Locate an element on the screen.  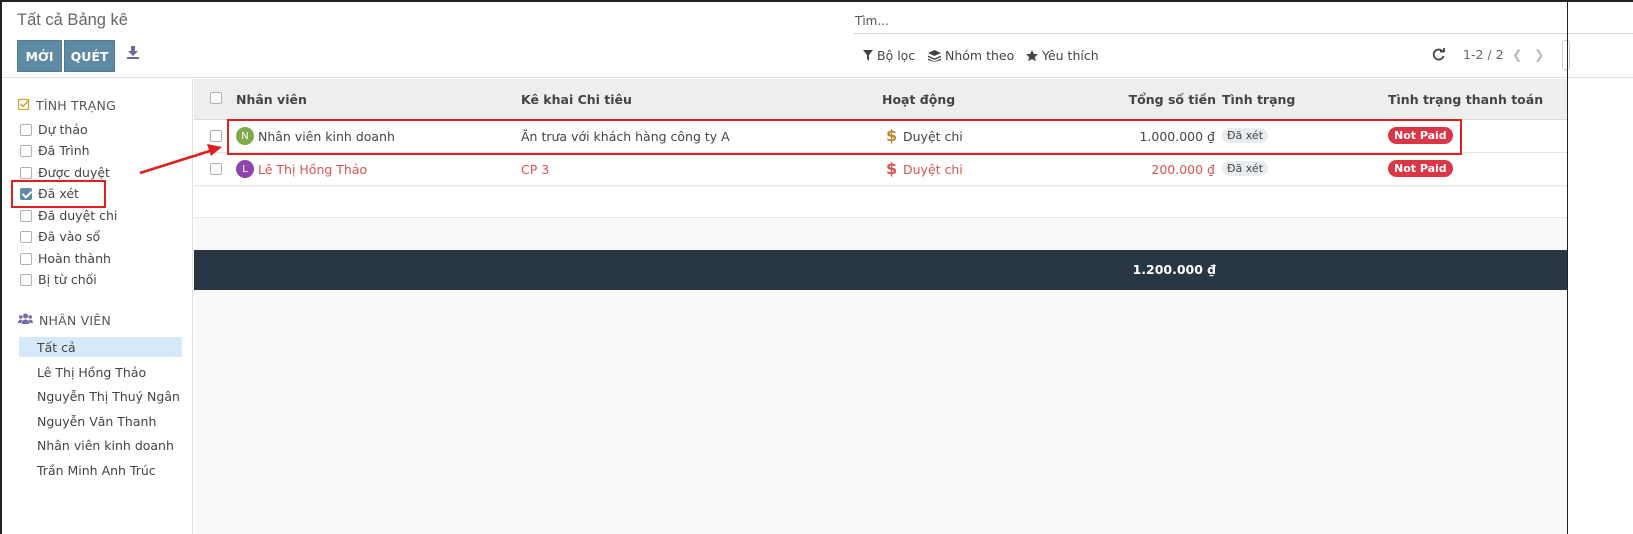
highlight-box-status is located at coordinates (58, 194).